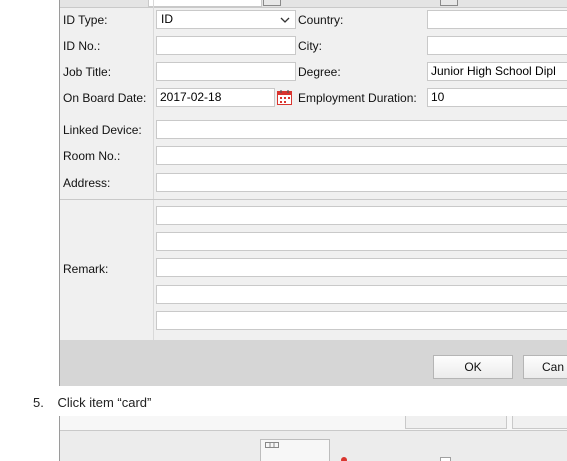  Describe the element at coordinates (313, 423) in the screenshot. I see `shot2-top-strip` at that location.